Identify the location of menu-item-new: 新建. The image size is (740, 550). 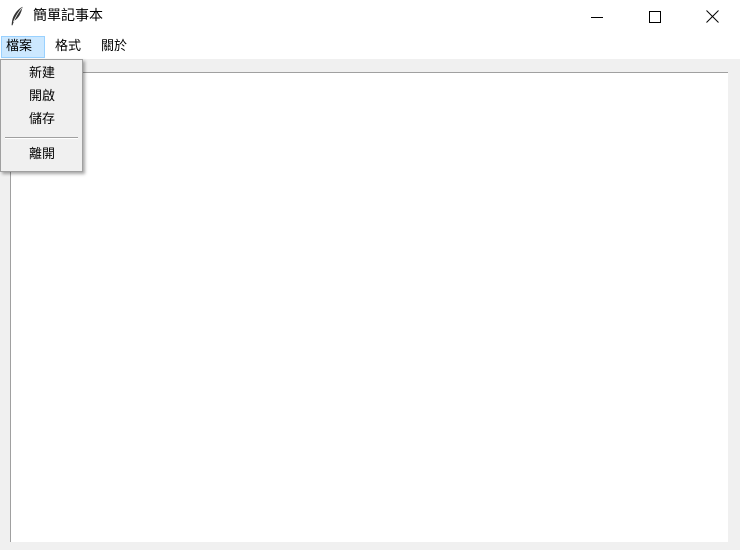
(41, 74).